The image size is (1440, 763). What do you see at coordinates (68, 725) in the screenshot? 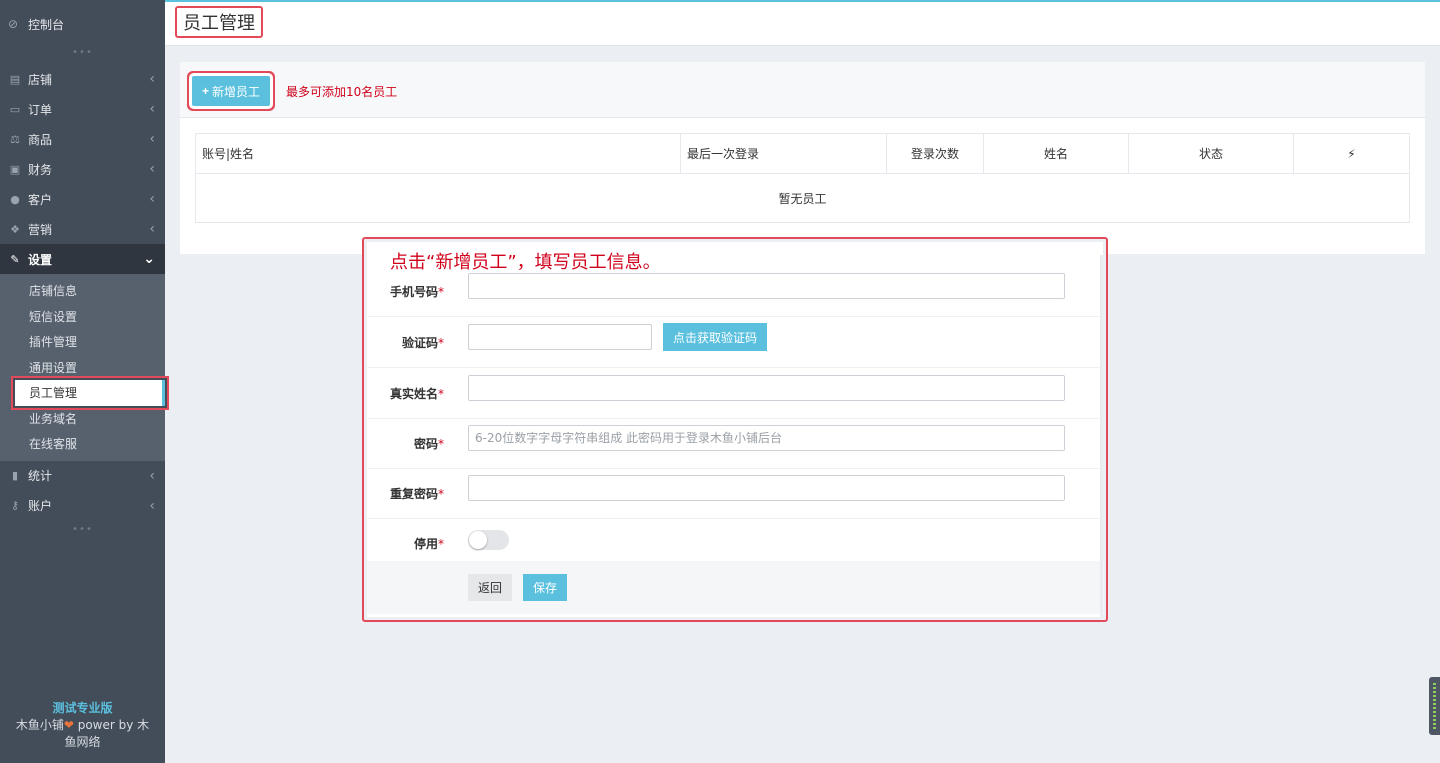
I see `heart-icon: ❤` at bounding box center [68, 725].